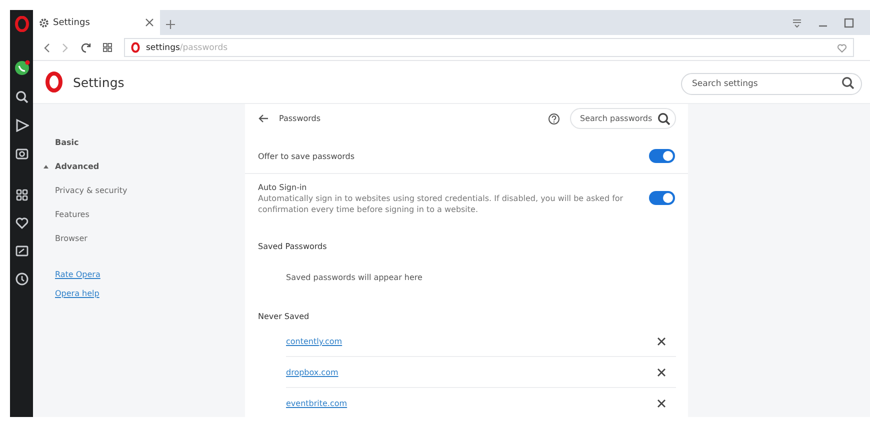  Describe the element at coordinates (283, 316) in the screenshot. I see `section-heading: Never Saved` at that location.